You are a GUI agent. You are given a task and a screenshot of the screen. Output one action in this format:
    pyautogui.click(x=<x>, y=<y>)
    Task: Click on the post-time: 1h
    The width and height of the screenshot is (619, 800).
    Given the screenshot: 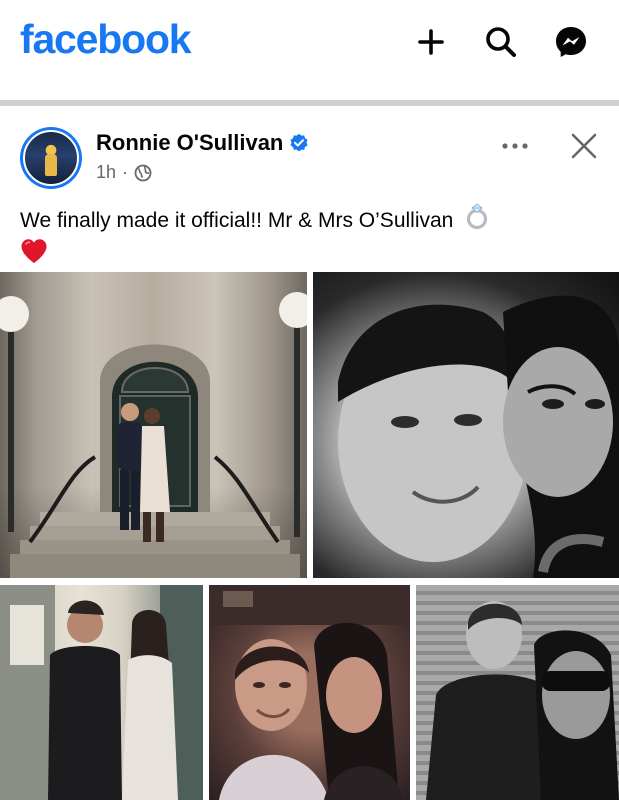 What is the action you would take?
    pyautogui.click(x=106, y=172)
    